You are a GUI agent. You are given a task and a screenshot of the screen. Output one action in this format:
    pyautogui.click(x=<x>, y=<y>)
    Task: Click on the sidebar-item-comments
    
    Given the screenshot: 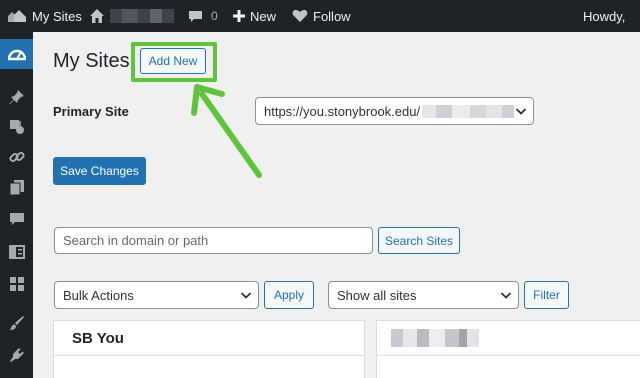 What is the action you would take?
    pyautogui.click(x=16, y=219)
    